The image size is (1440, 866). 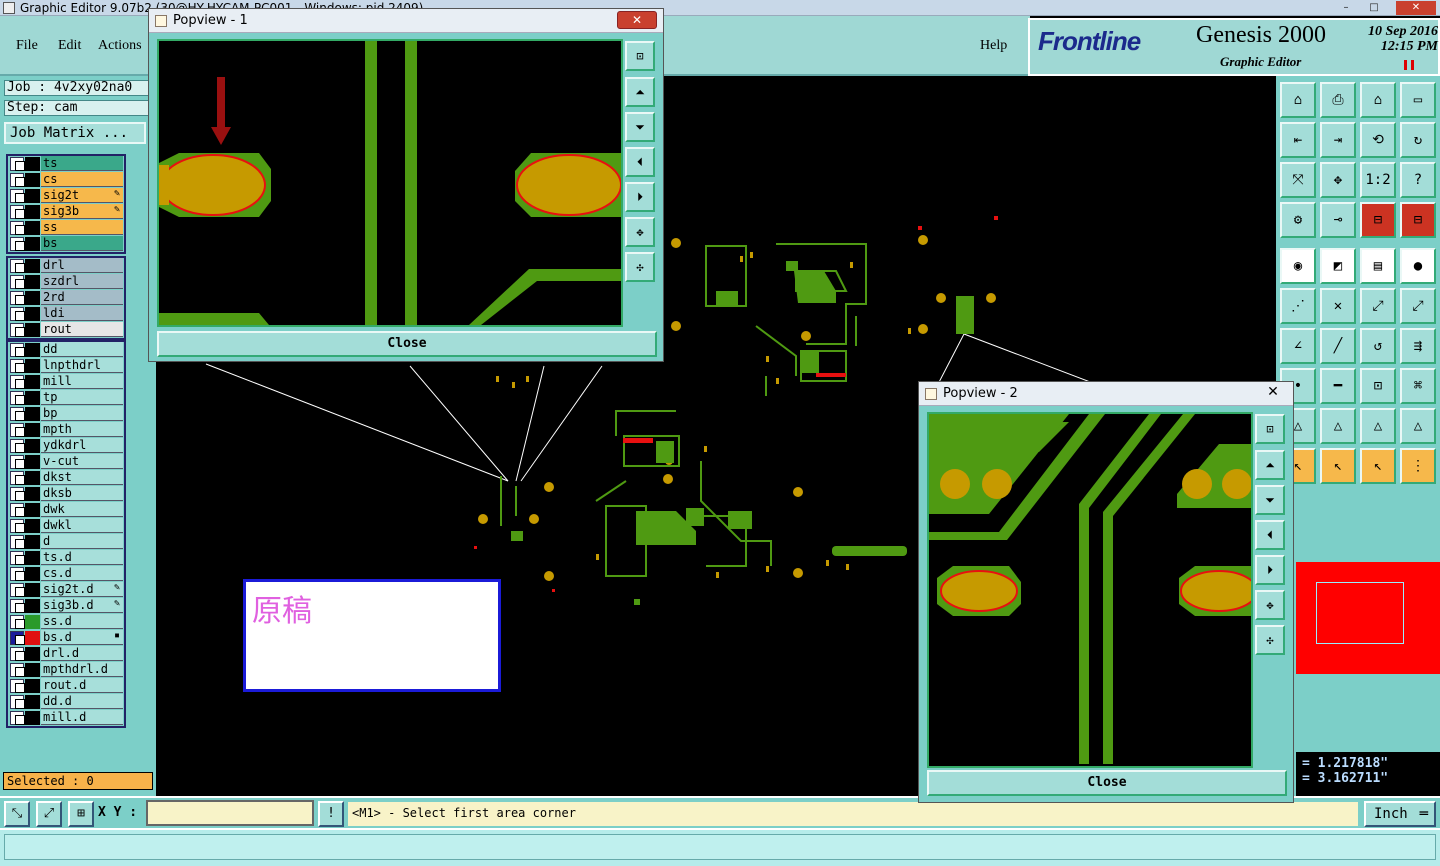 I want to click on popview-1-close-button: Close, so click(x=407, y=344).